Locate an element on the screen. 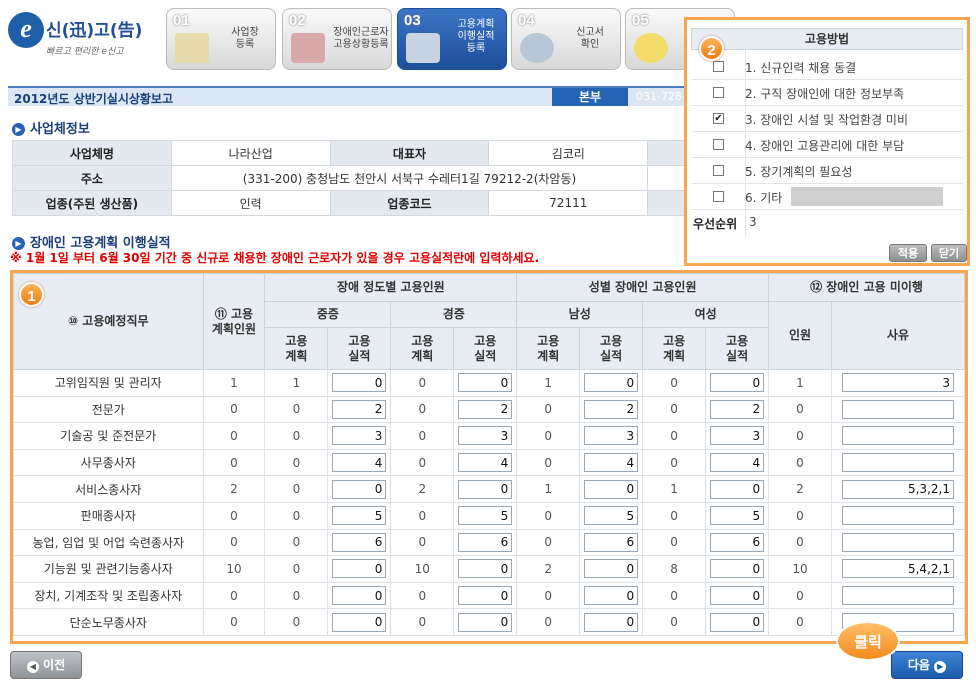  table-row: 판매종사자000000 is located at coordinates (489, 515).